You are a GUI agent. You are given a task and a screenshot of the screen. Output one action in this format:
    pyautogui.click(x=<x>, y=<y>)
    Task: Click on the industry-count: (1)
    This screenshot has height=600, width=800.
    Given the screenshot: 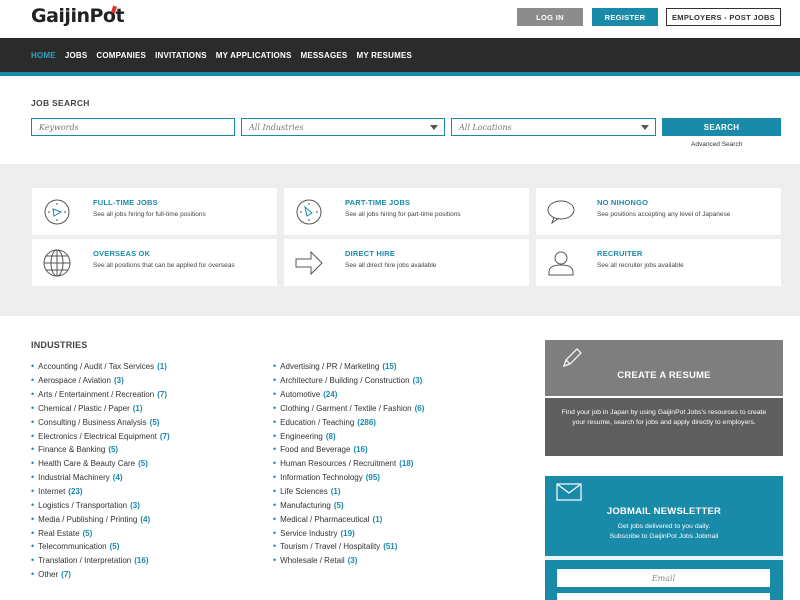 What is the action you would take?
    pyautogui.click(x=377, y=519)
    